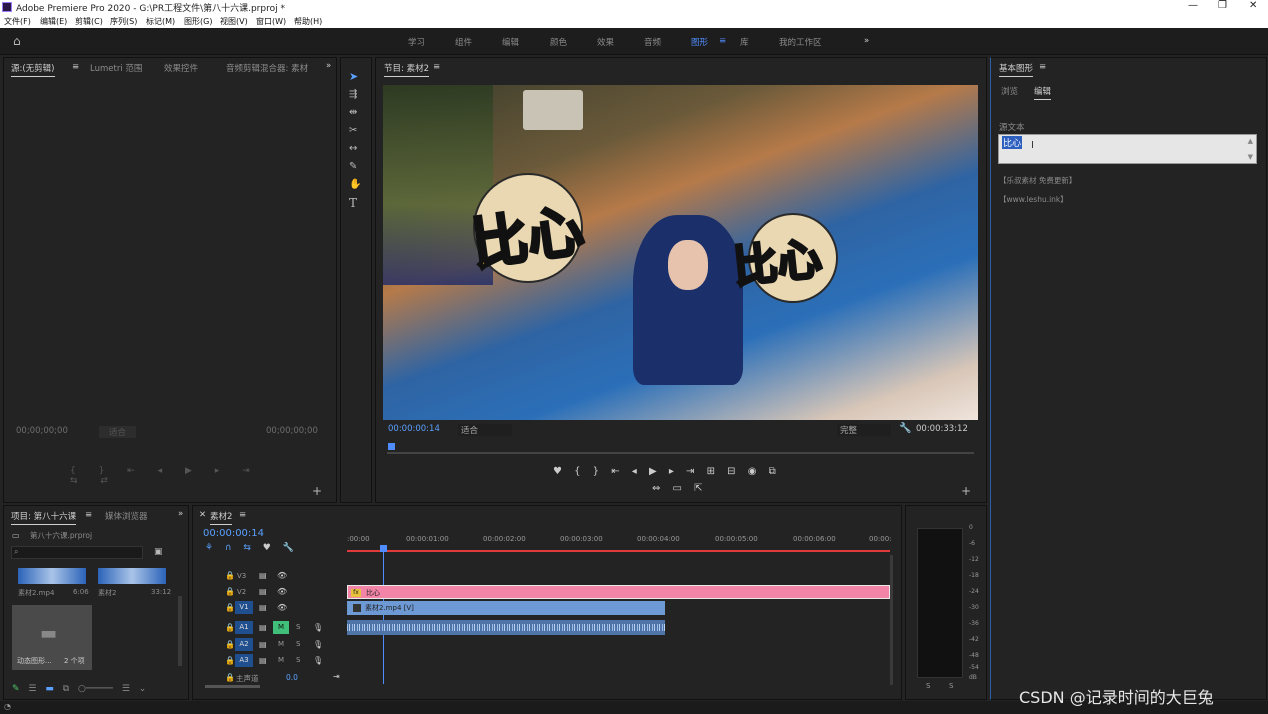 This screenshot has height=714, width=1268. Describe the element at coordinates (618, 551) in the screenshot. I see `work-area-bar` at that location.